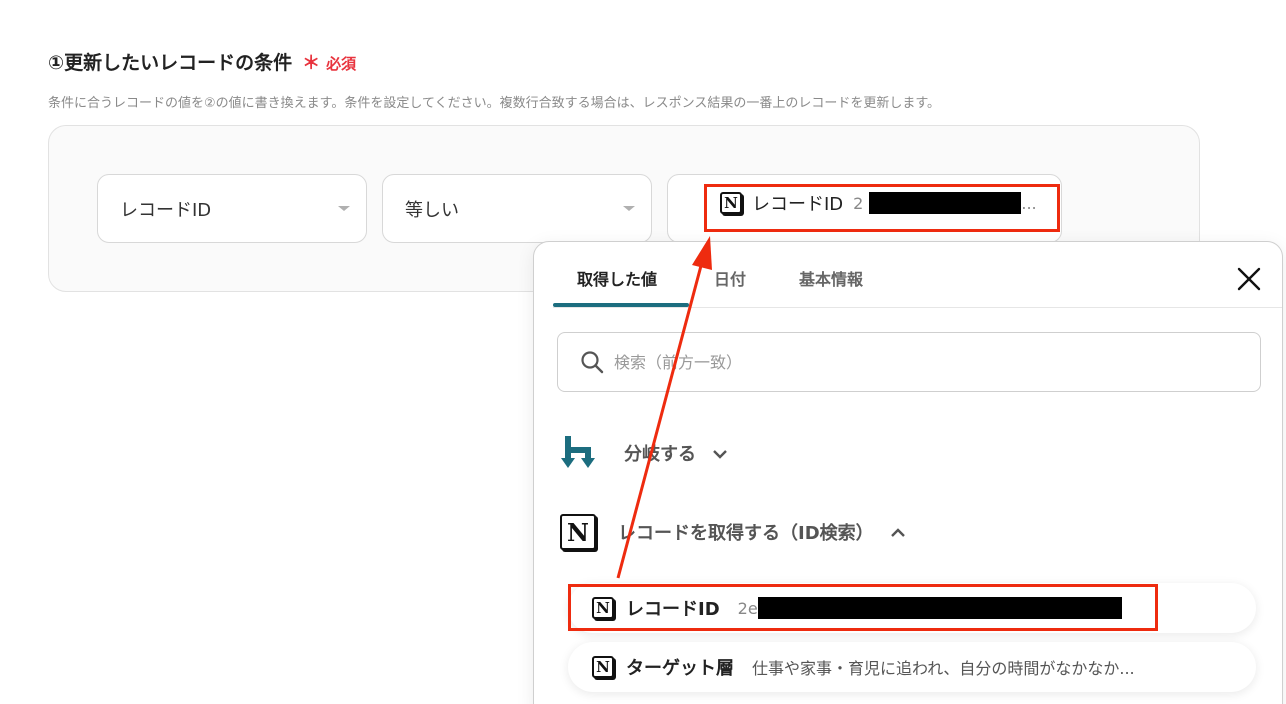  Describe the element at coordinates (166, 210) in the screenshot. I see `field-select-value: レコードID` at that location.